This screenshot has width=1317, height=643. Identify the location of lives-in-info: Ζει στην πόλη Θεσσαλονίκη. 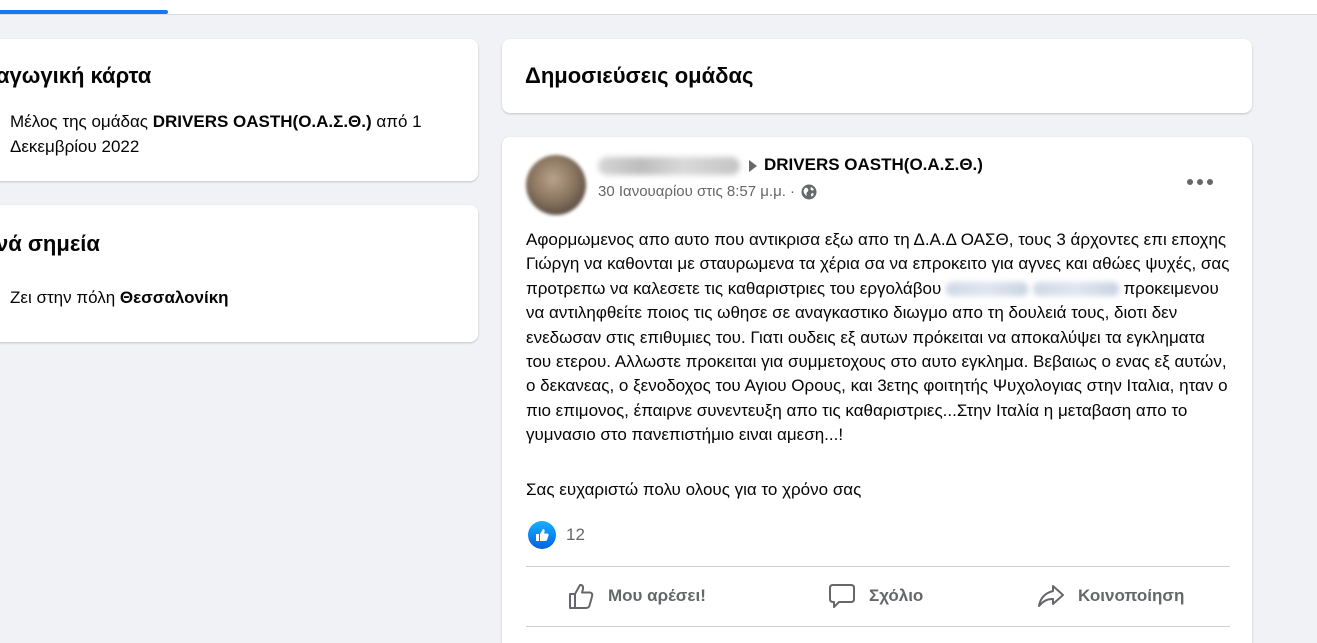
(119, 297).